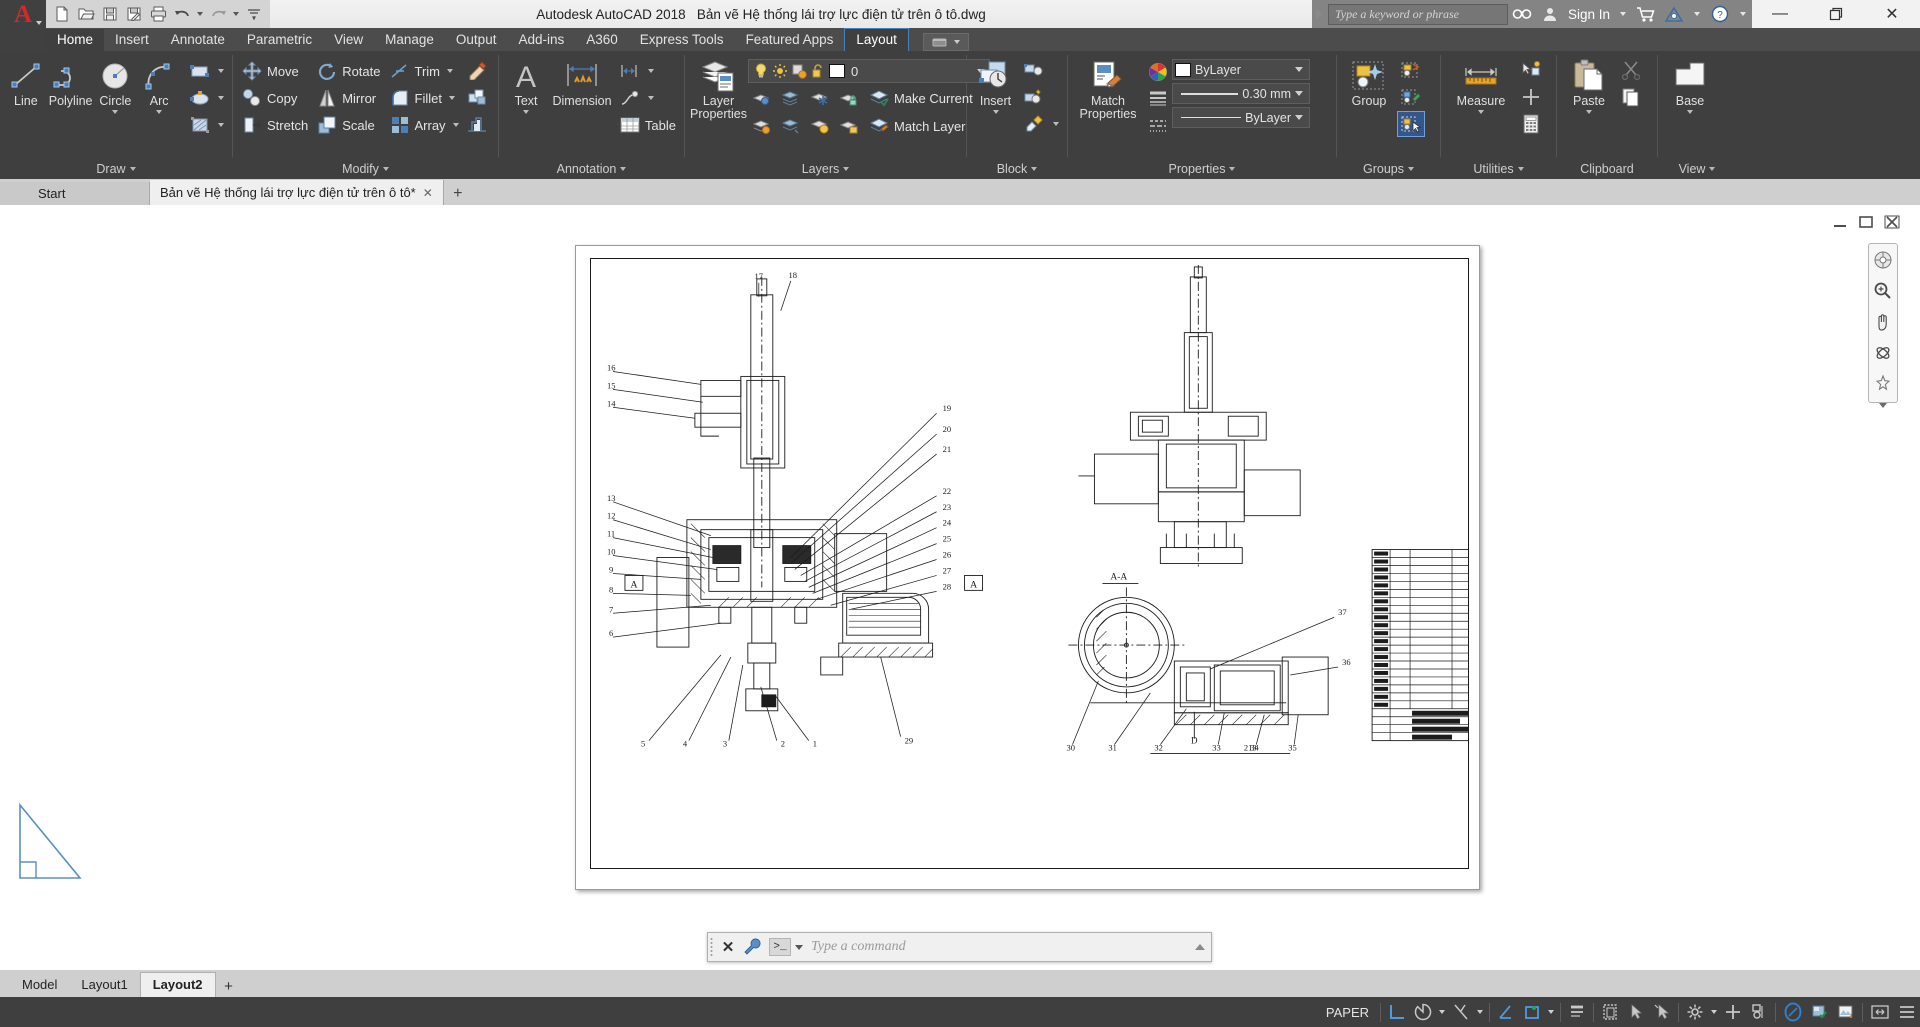  What do you see at coordinates (229, 986) in the screenshot?
I see `new-layout-button: +` at bounding box center [229, 986].